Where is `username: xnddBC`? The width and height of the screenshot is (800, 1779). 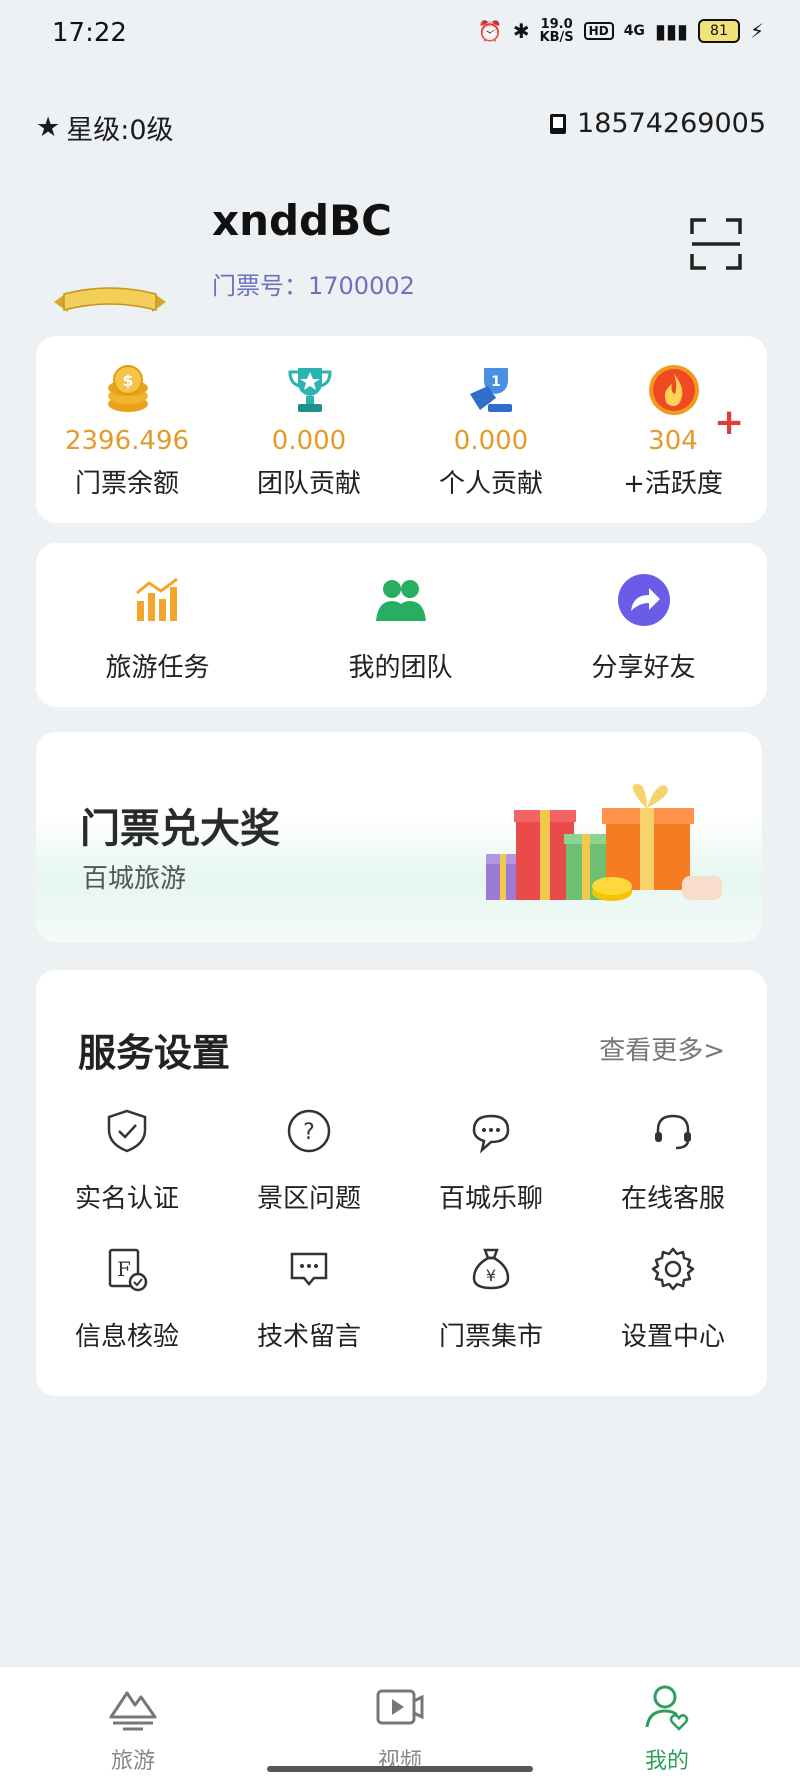 username: xnddBC is located at coordinates (302, 220).